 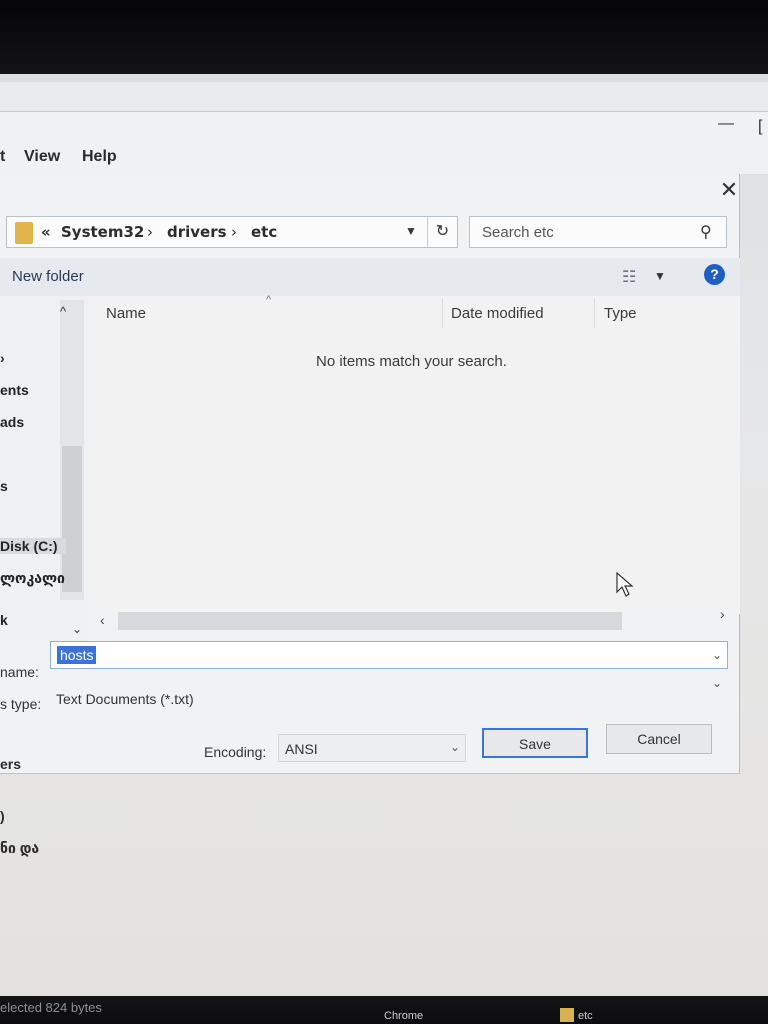 I want to click on search-icon: ⚲, so click(x=706, y=232).